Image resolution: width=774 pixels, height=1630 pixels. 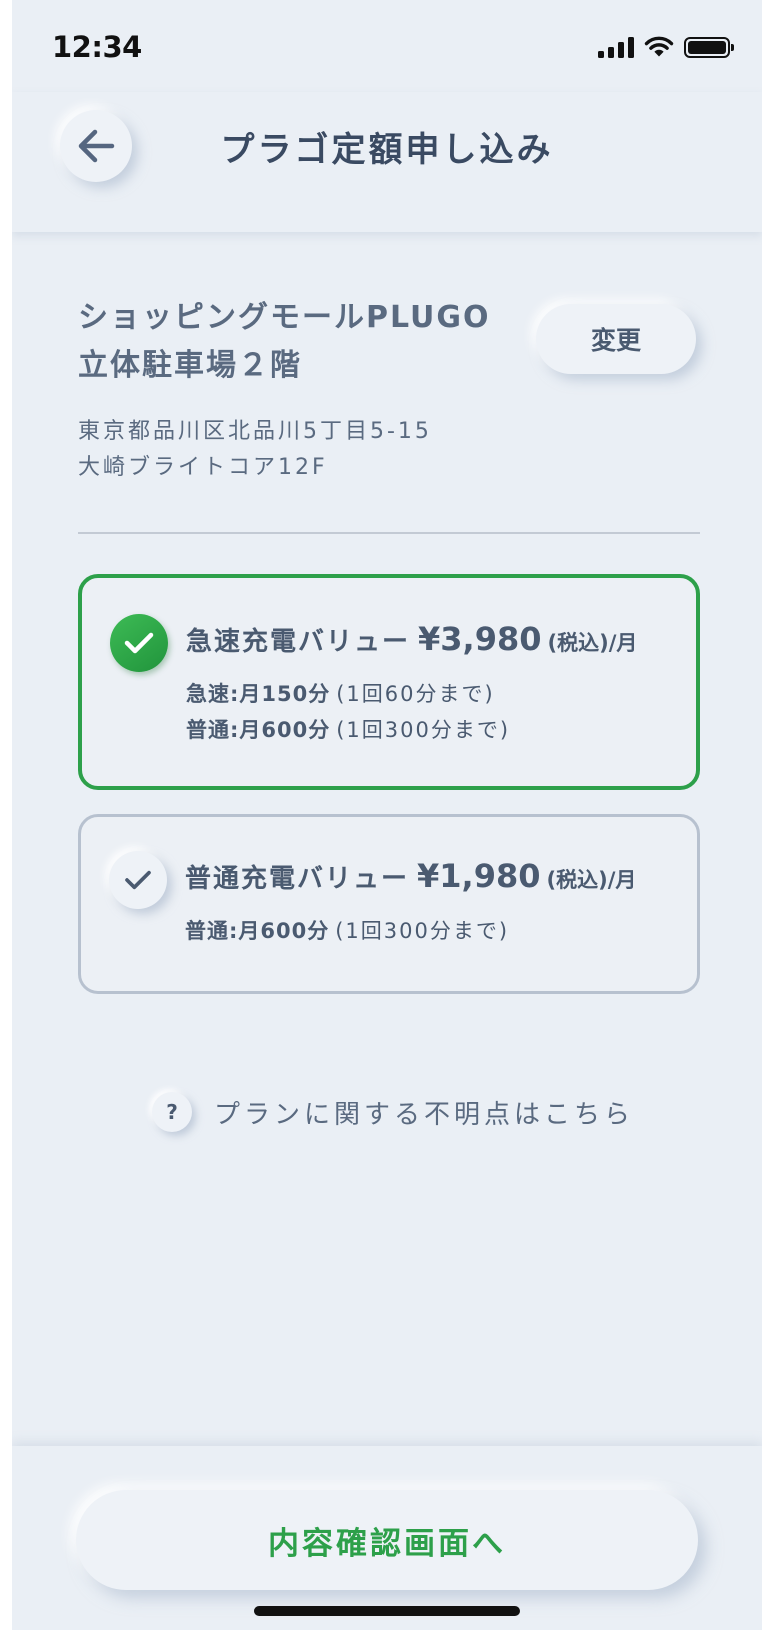 What do you see at coordinates (97, 47) in the screenshot?
I see `status-time: 12:34` at bounding box center [97, 47].